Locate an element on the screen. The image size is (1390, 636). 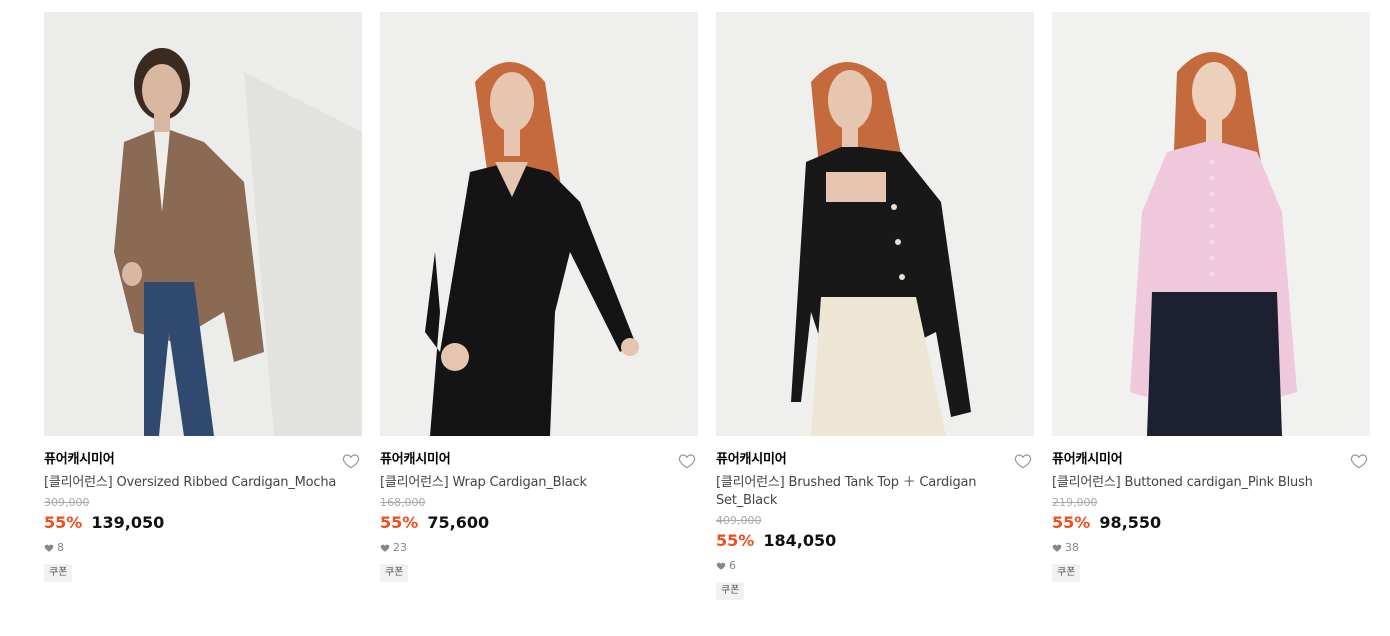
like-count-value: 8 is located at coordinates (60, 547).